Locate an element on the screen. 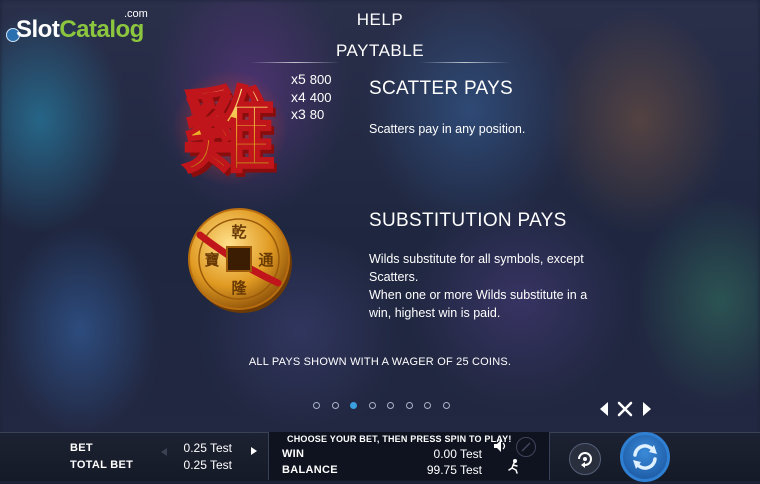 The width and height of the screenshot is (760, 484). bet-decrease-button is located at coordinates (164, 453).